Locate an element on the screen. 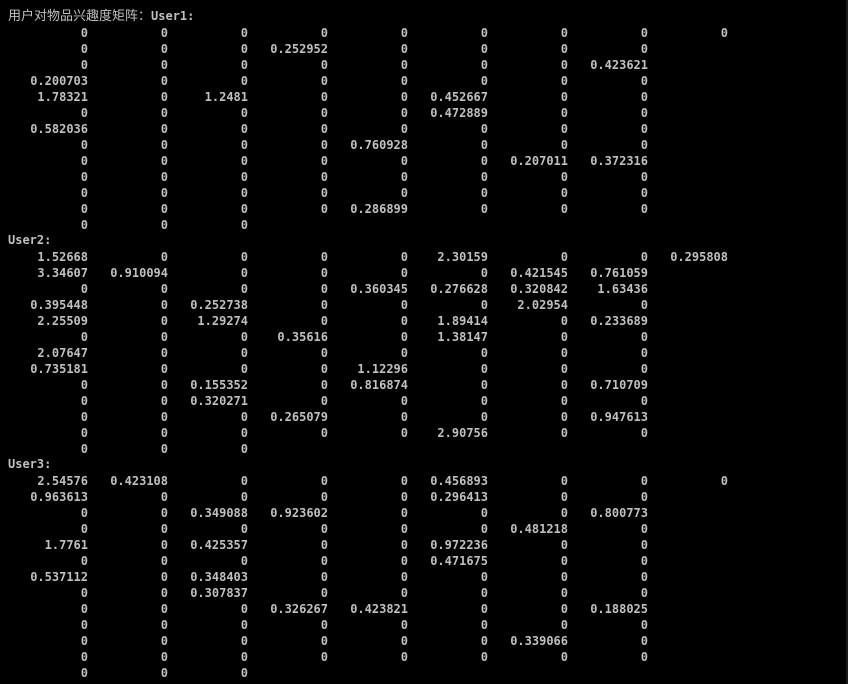 The height and width of the screenshot is (684, 848). matrix-row: 0 0 0 0 0 0 0 0 0 is located at coordinates (424, 33).